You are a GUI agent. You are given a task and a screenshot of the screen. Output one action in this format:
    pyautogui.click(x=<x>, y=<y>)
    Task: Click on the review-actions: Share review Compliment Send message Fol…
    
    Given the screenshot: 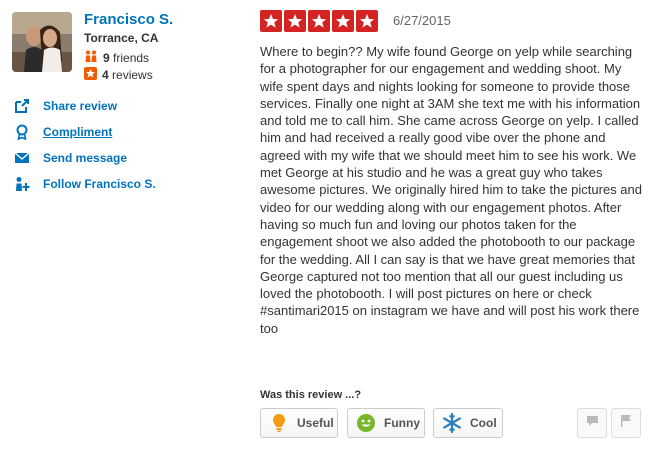 What is the action you would take?
    pyautogui.click(x=85, y=145)
    